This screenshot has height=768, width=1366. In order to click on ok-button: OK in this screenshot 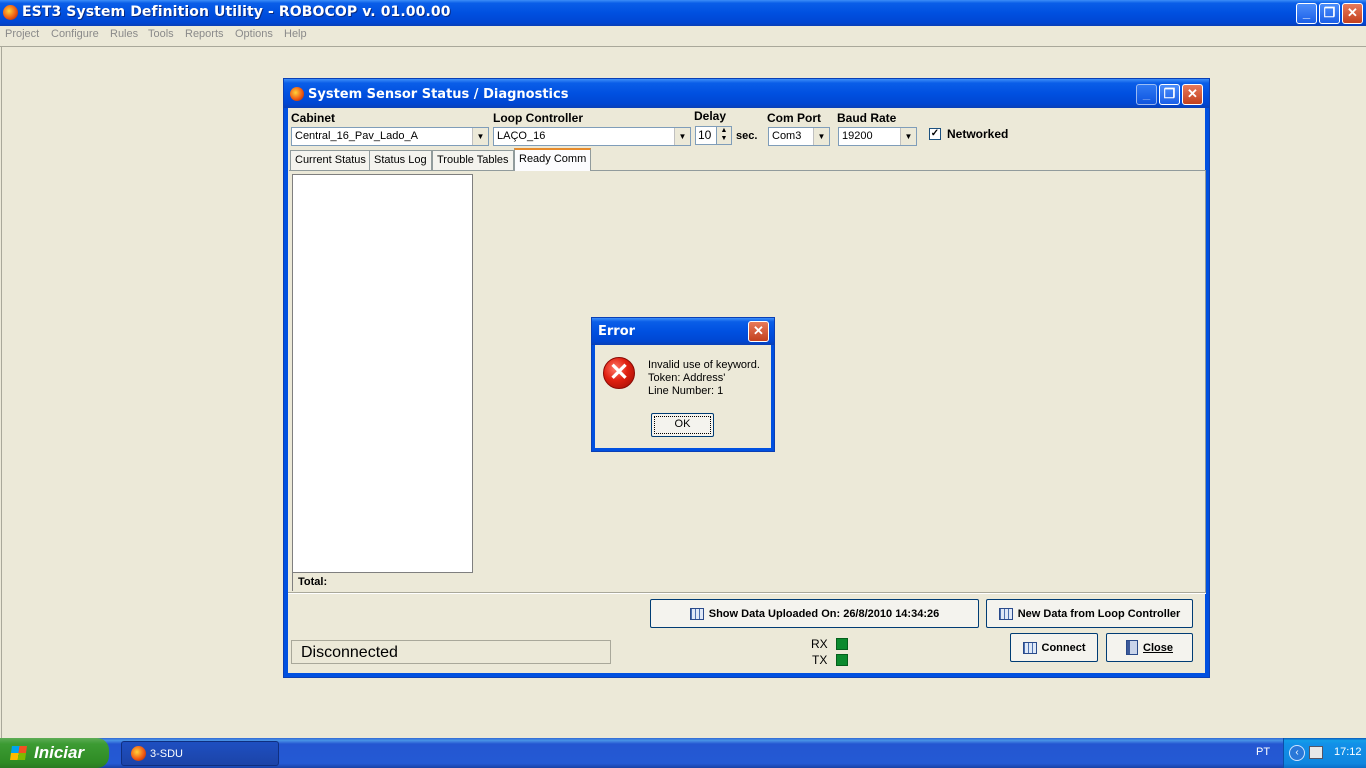, I will do `click(682, 425)`.